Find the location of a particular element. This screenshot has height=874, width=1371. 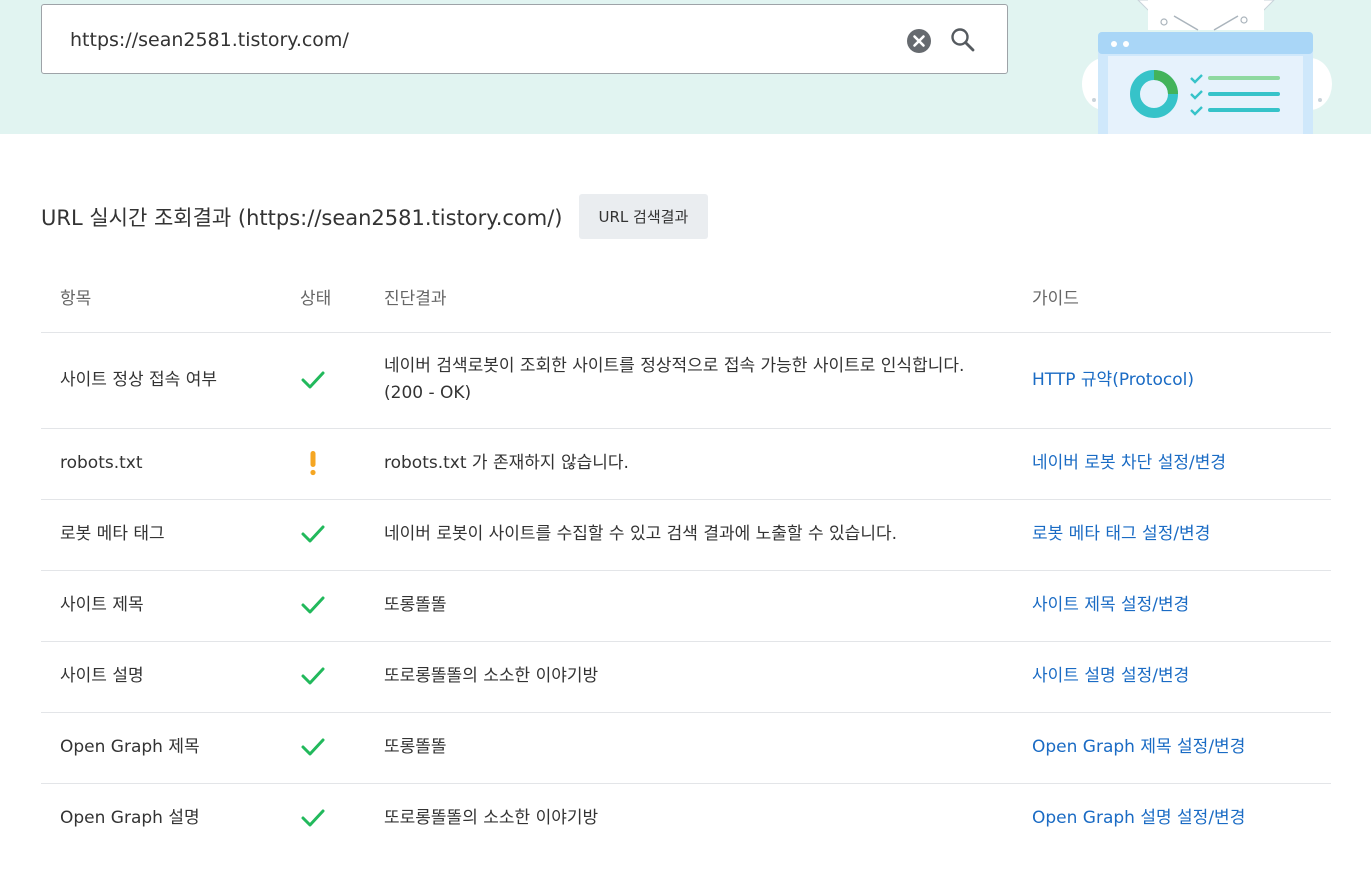

table-row: Open Graph 제목 또롱똘똘 Open Graph 제목 설정/변경 is located at coordinates (686, 748).